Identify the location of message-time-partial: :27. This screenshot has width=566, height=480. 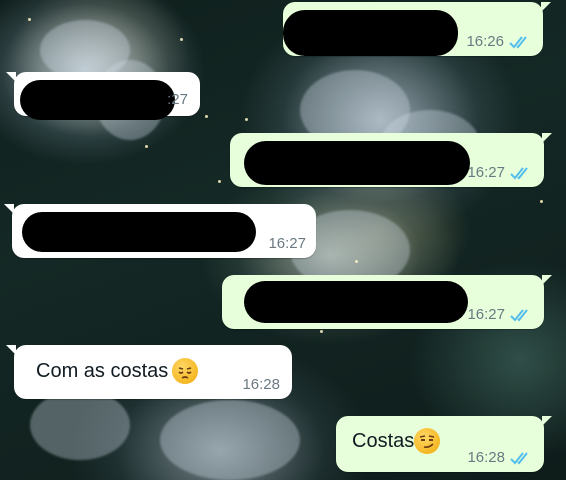
(177, 99).